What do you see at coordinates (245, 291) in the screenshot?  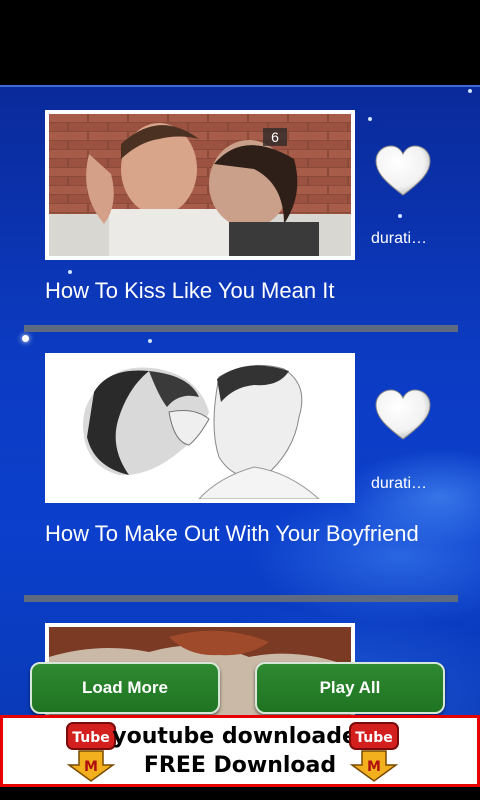 I see `video-title: How To Kiss Like You Mean It` at bounding box center [245, 291].